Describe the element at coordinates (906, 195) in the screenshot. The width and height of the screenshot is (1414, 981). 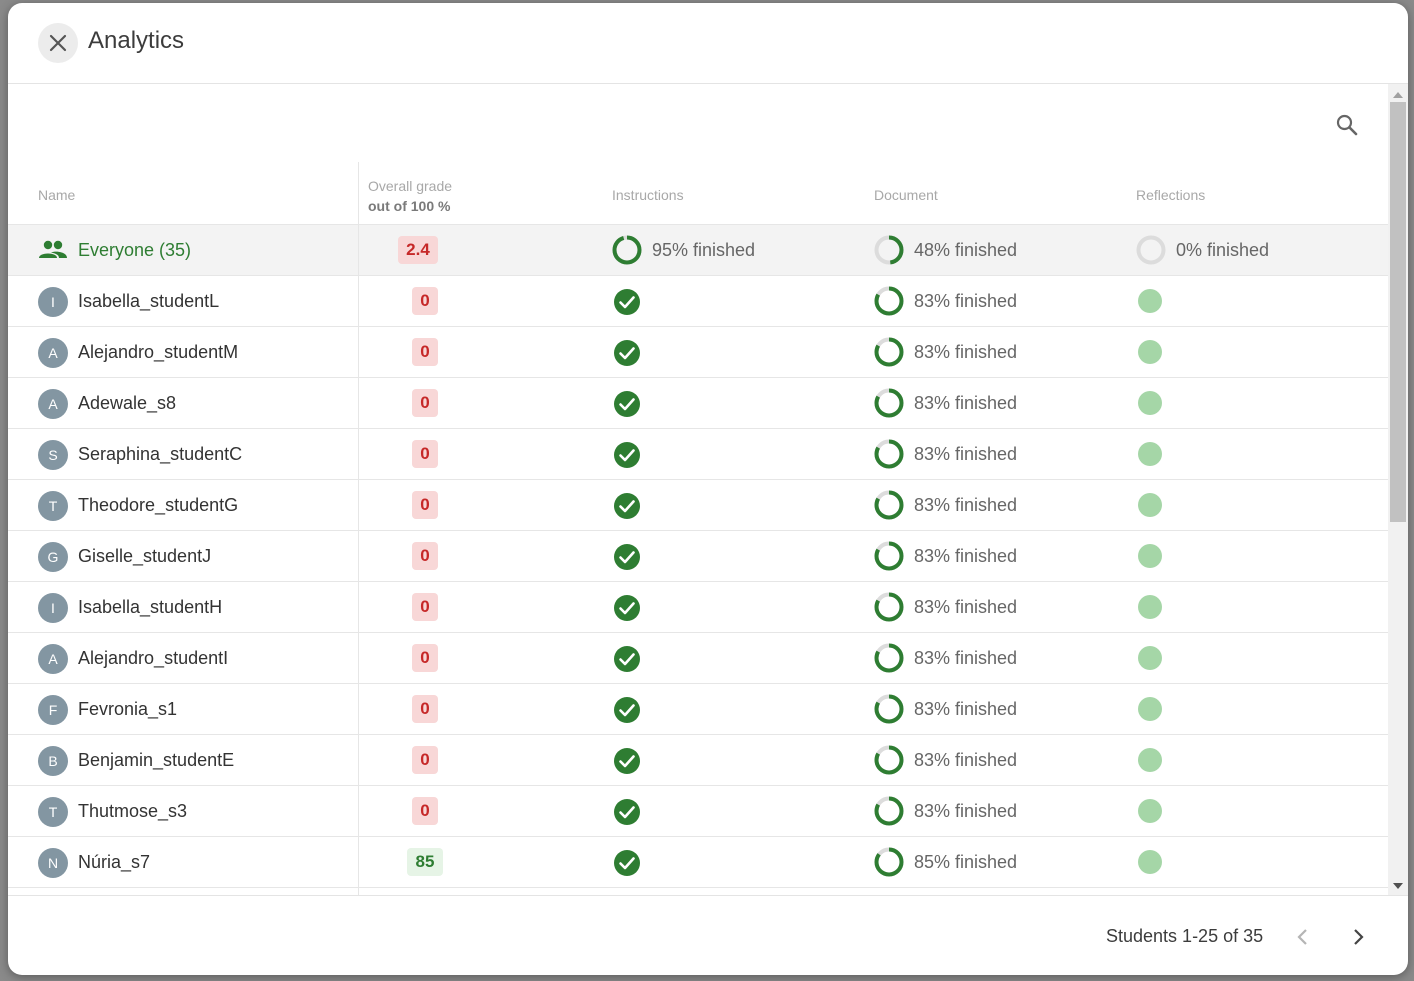
I see `column-header-document: Document` at that location.